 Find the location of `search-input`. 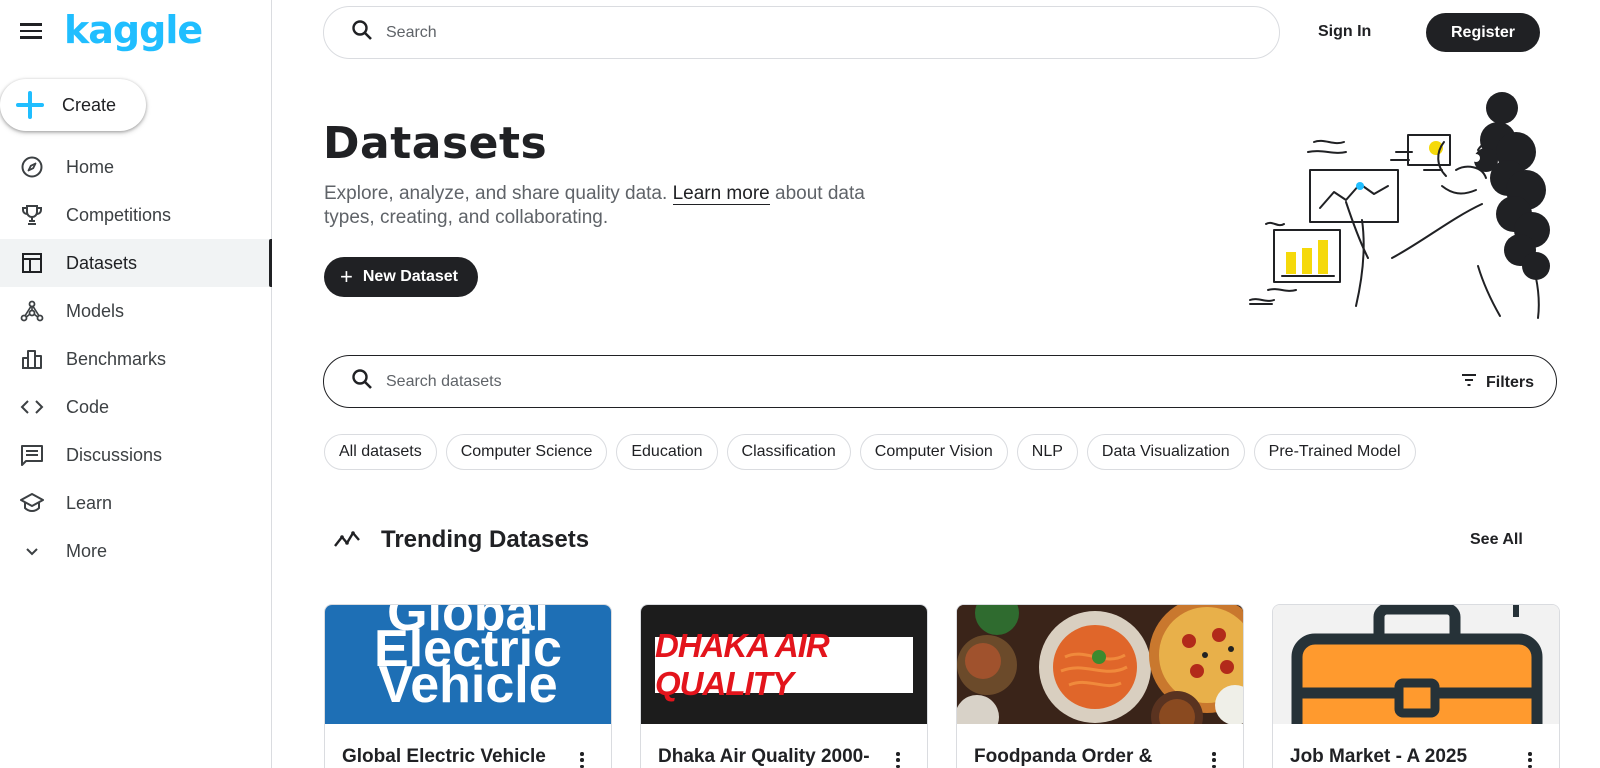

search-input is located at coordinates (786, 32).